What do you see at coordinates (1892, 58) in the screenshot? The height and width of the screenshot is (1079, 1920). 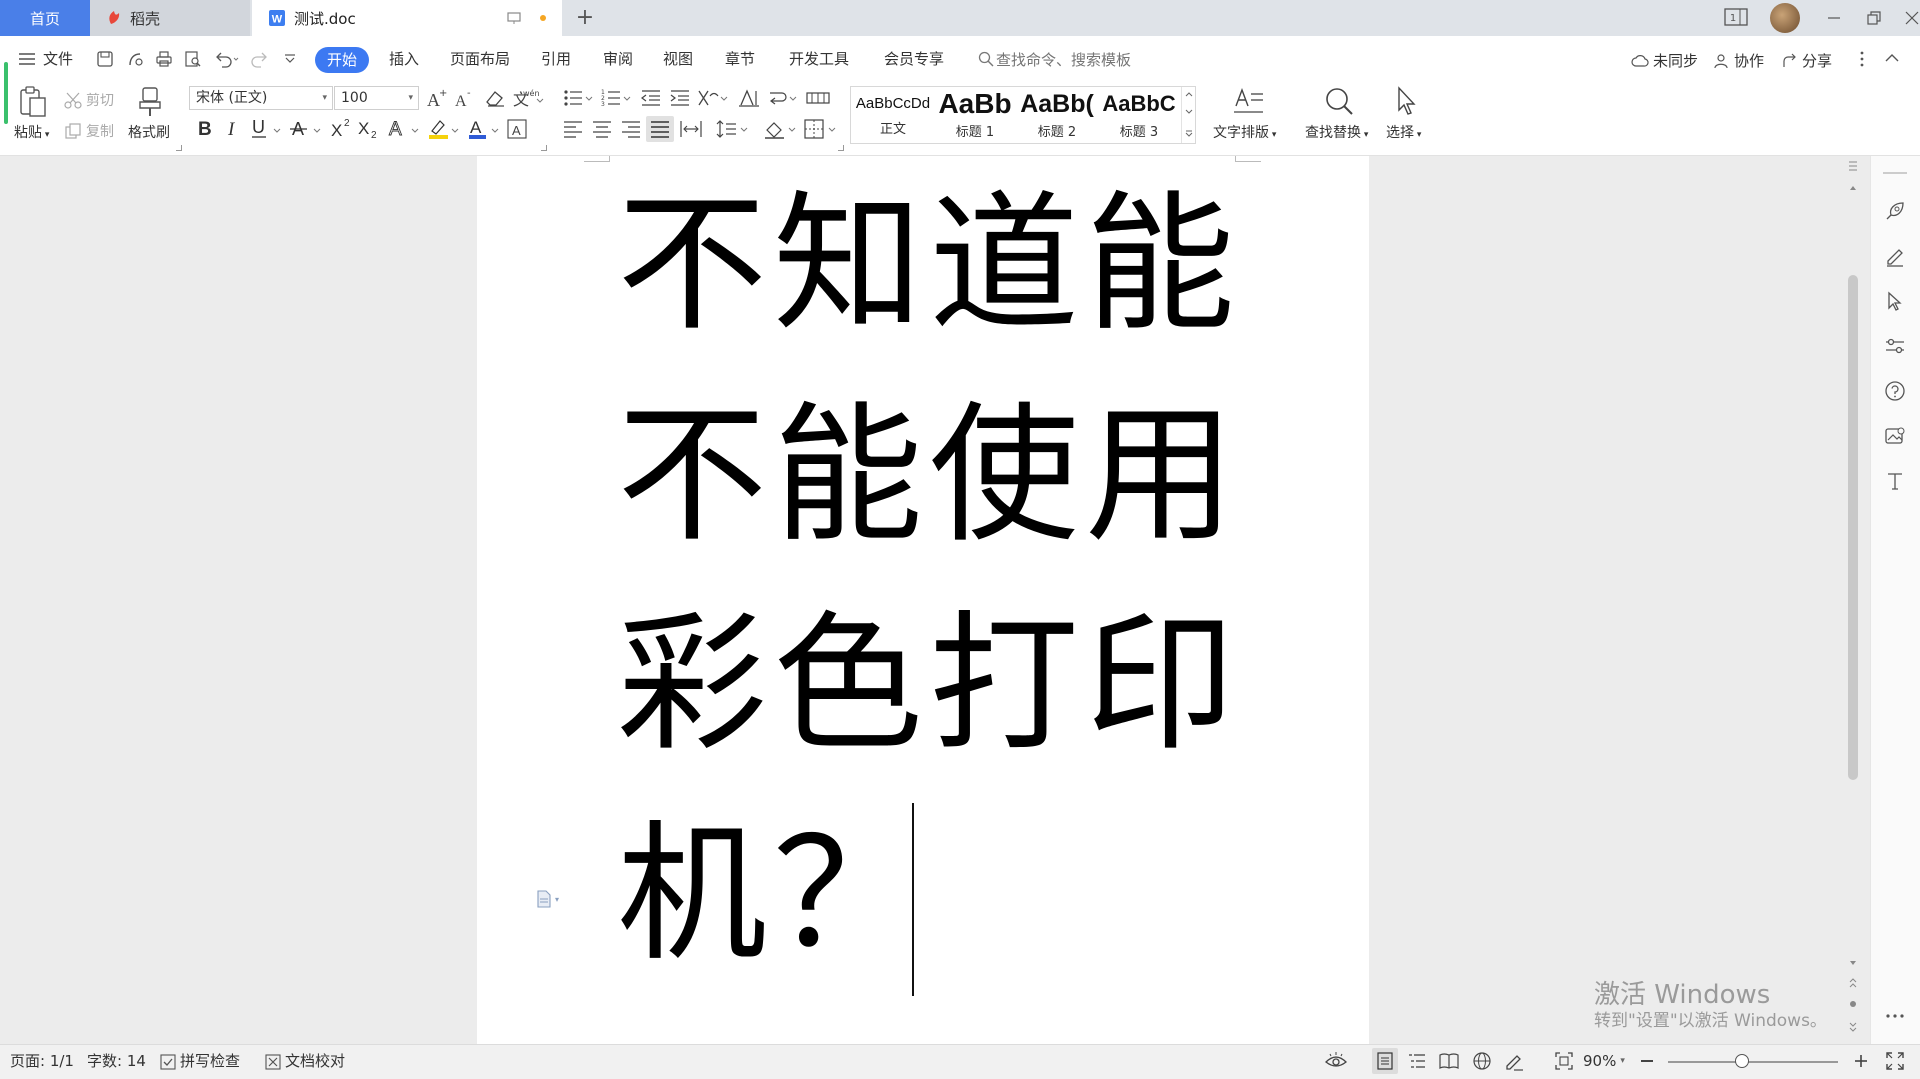 I see `collapse-ribbon-icon` at bounding box center [1892, 58].